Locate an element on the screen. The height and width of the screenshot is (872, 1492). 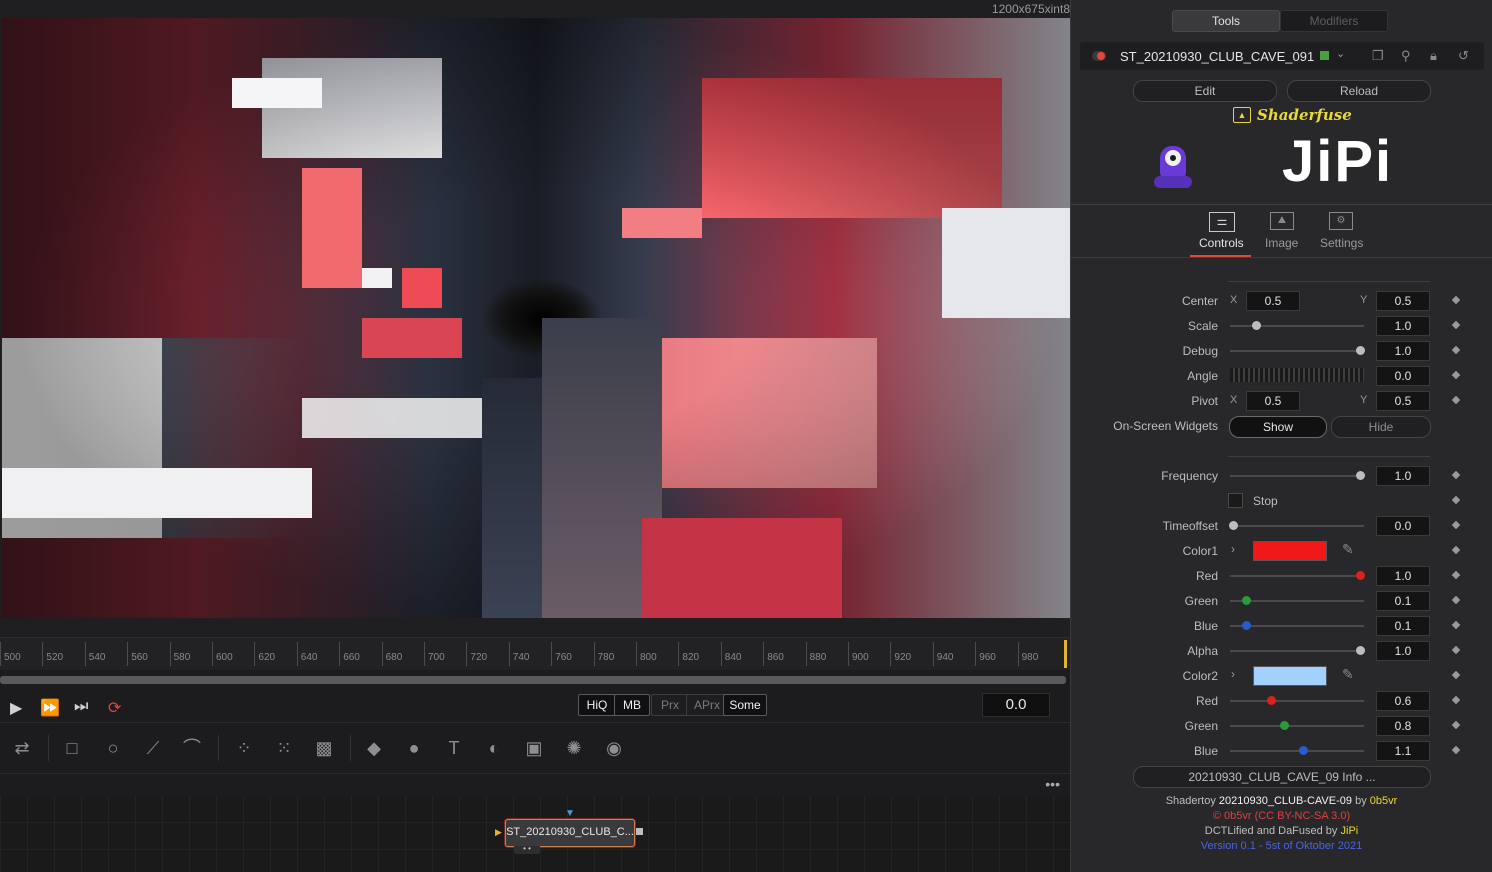
timeoffset-slider is located at coordinates (1297, 526).